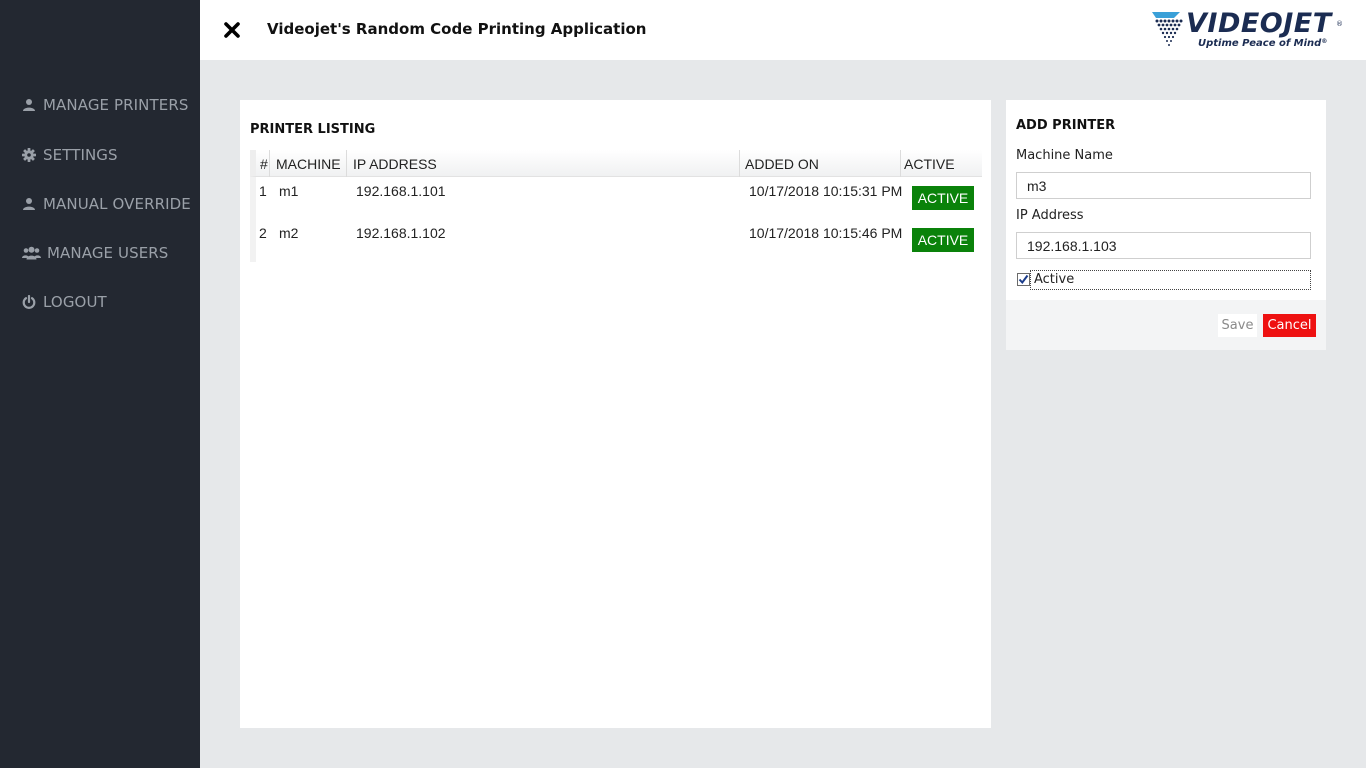 The height and width of the screenshot is (768, 1366). What do you see at coordinates (1237, 325) in the screenshot?
I see `save-button: Save` at bounding box center [1237, 325].